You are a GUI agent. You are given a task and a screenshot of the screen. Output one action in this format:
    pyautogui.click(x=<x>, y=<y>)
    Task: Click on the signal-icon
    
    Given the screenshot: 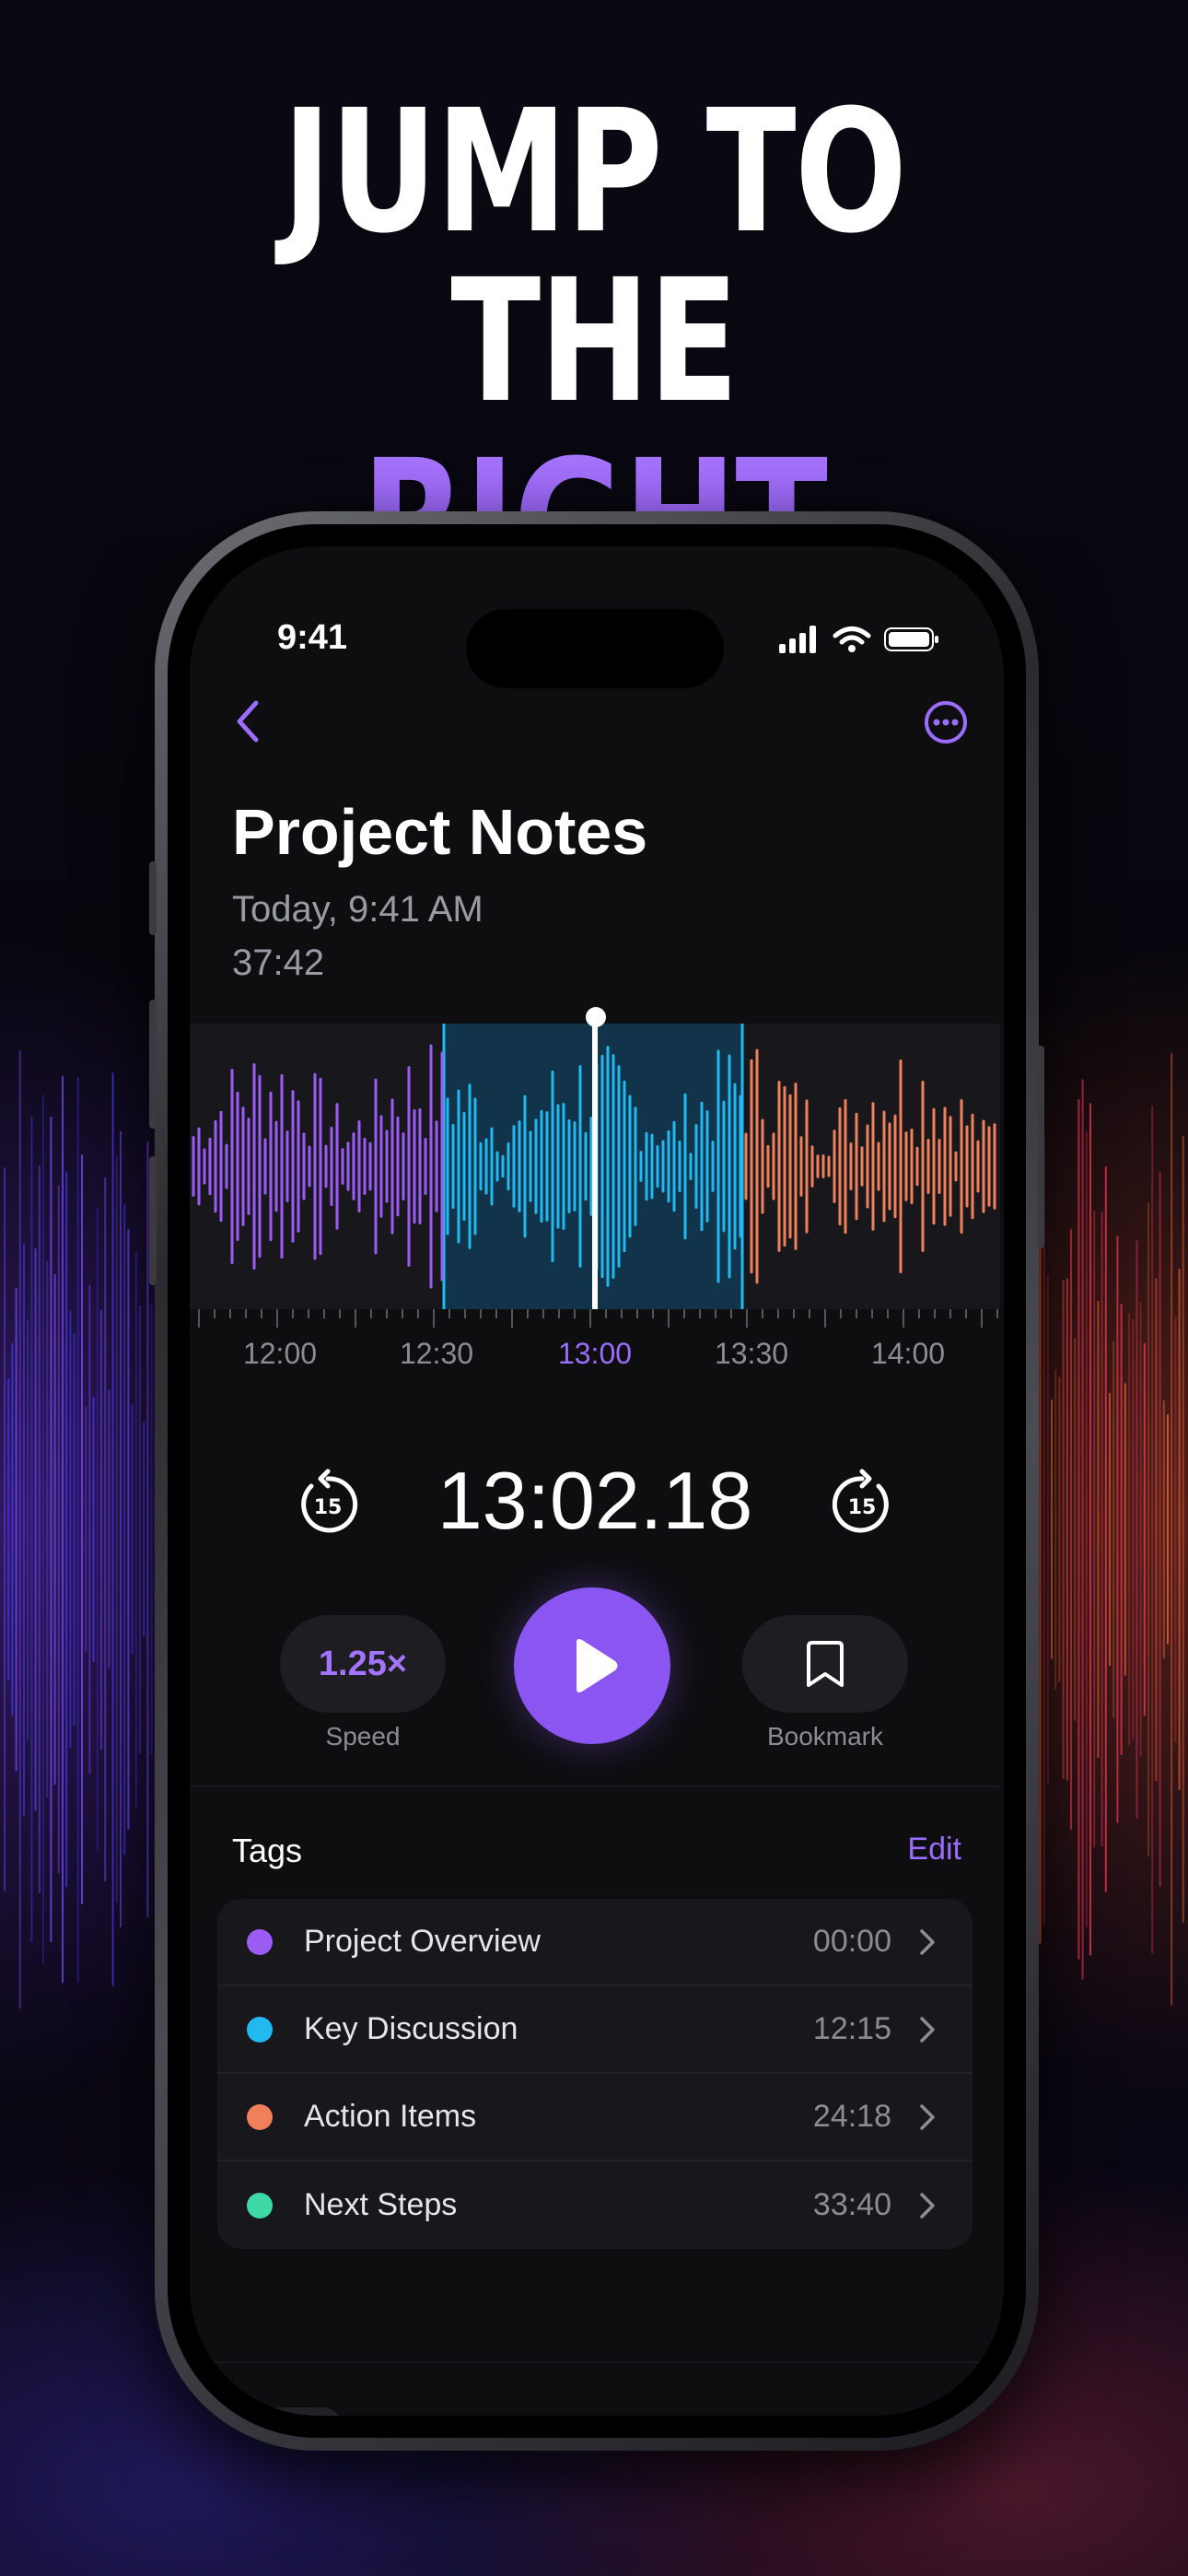 What is the action you would take?
    pyautogui.click(x=797, y=639)
    